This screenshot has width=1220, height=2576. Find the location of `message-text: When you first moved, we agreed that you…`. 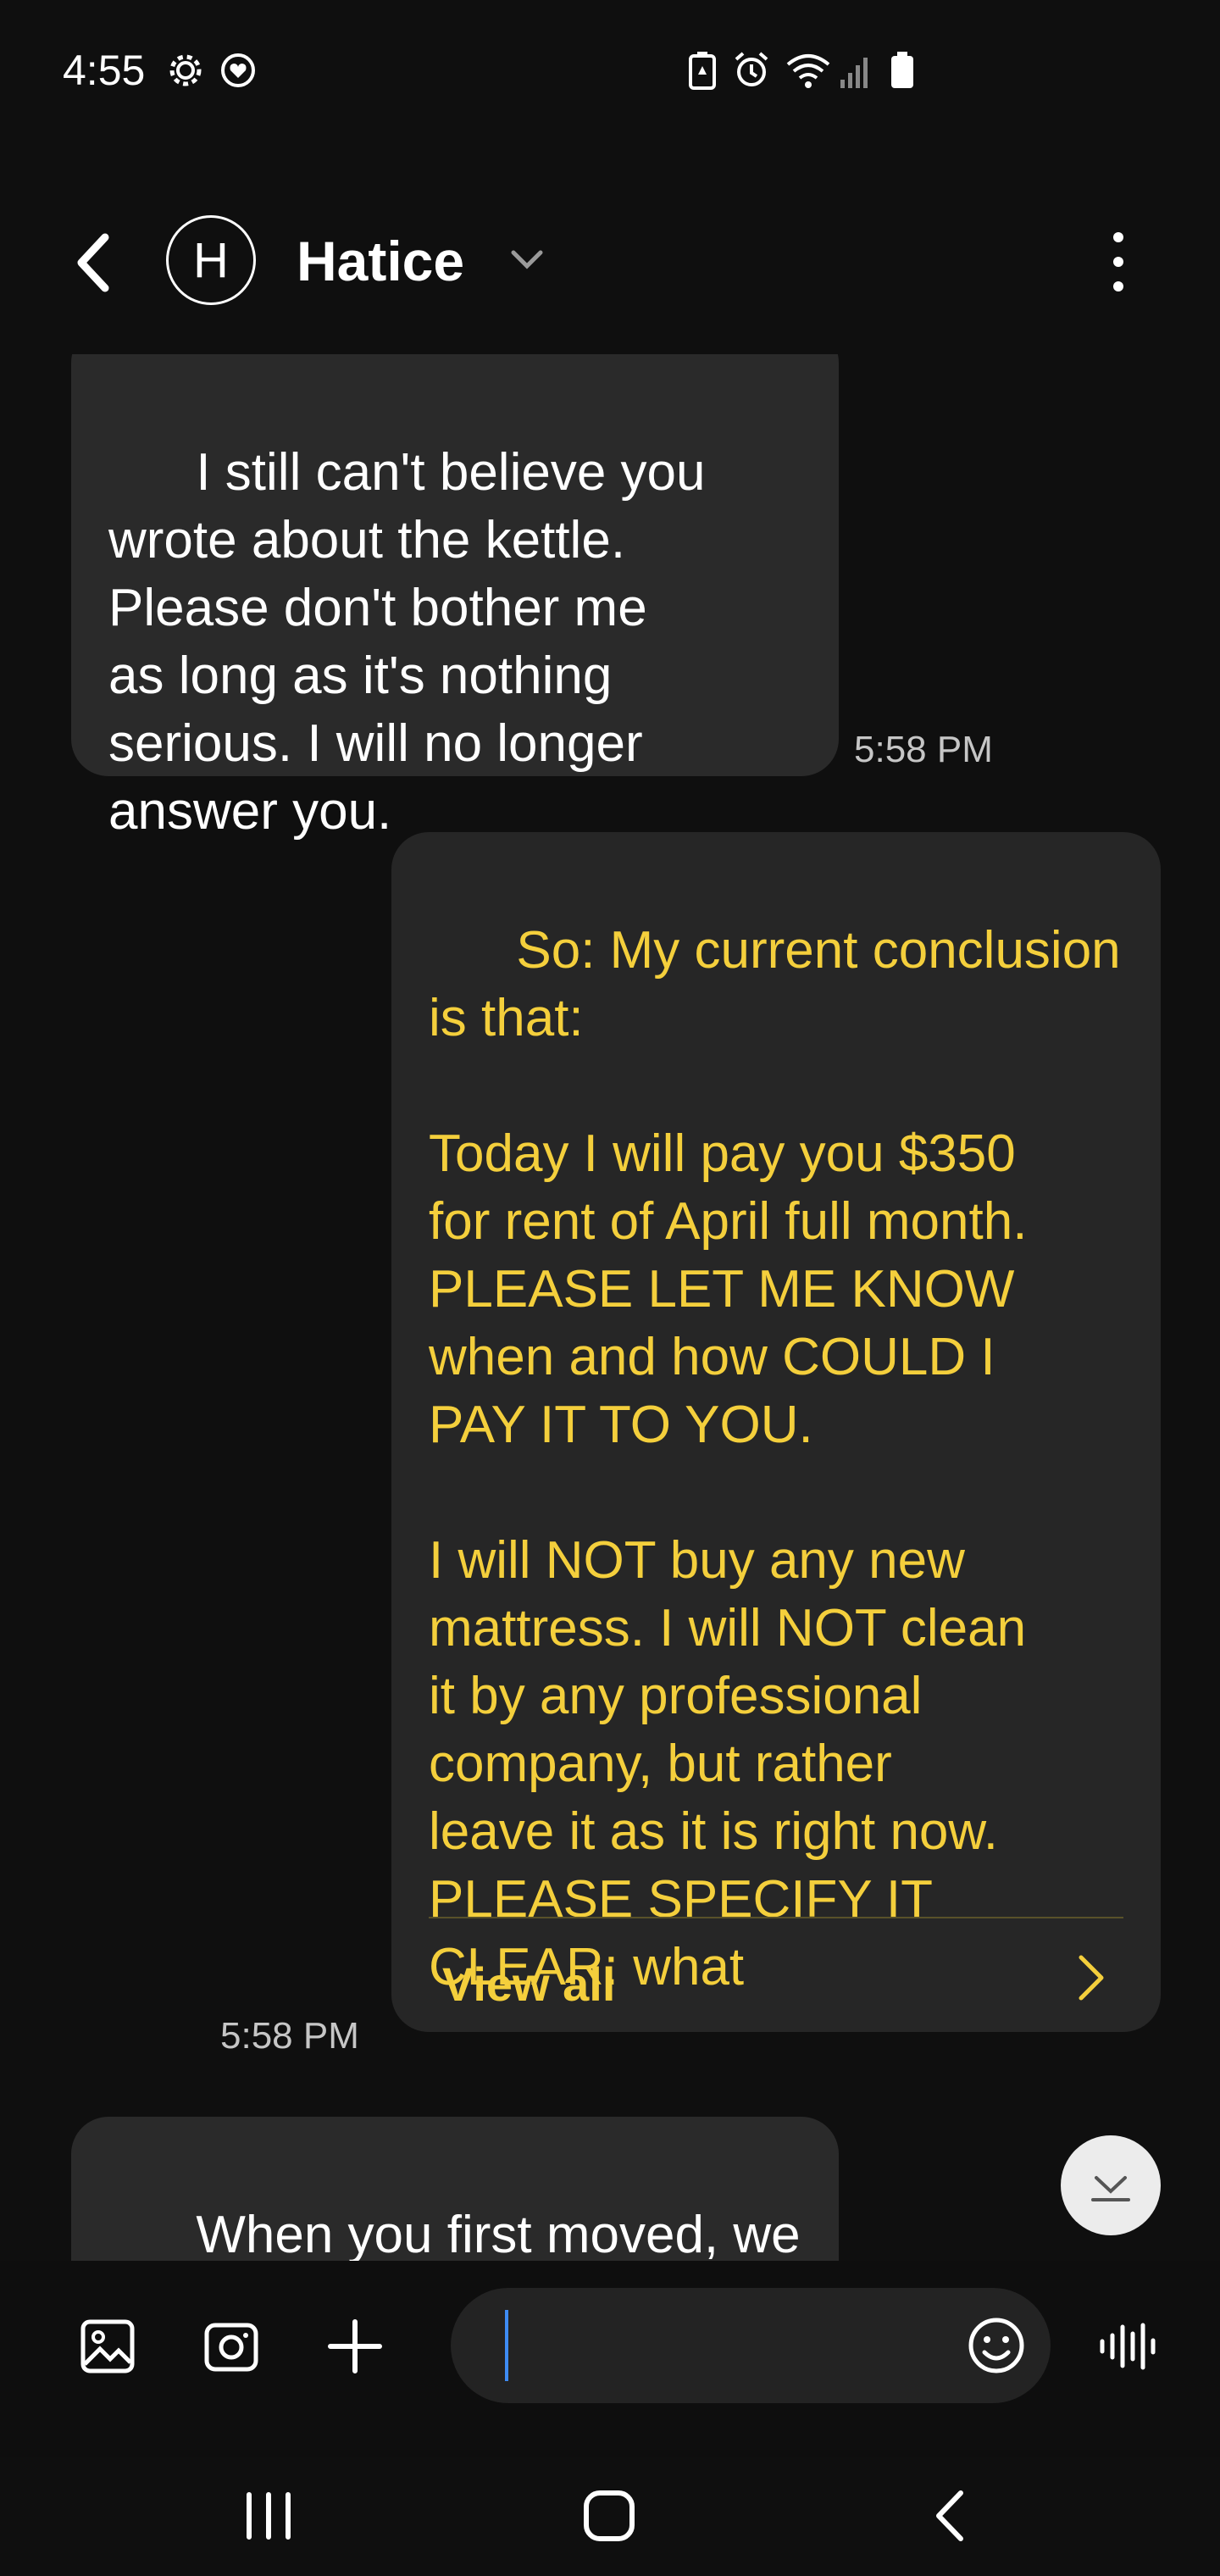

message-text: When you first moved, we agreed that you… is located at coordinates (498, 2233).